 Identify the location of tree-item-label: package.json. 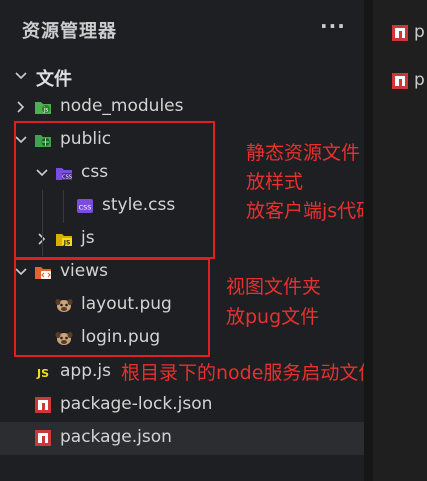
(116, 437).